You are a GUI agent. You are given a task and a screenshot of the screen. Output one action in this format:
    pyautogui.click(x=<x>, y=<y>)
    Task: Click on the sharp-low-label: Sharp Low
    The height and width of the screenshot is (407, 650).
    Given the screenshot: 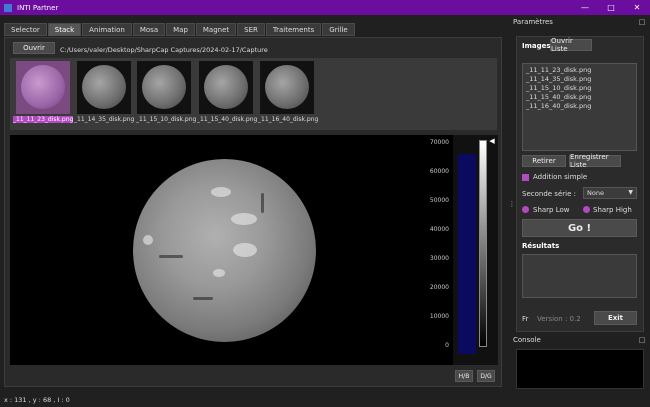 What is the action you would take?
    pyautogui.click(x=551, y=210)
    